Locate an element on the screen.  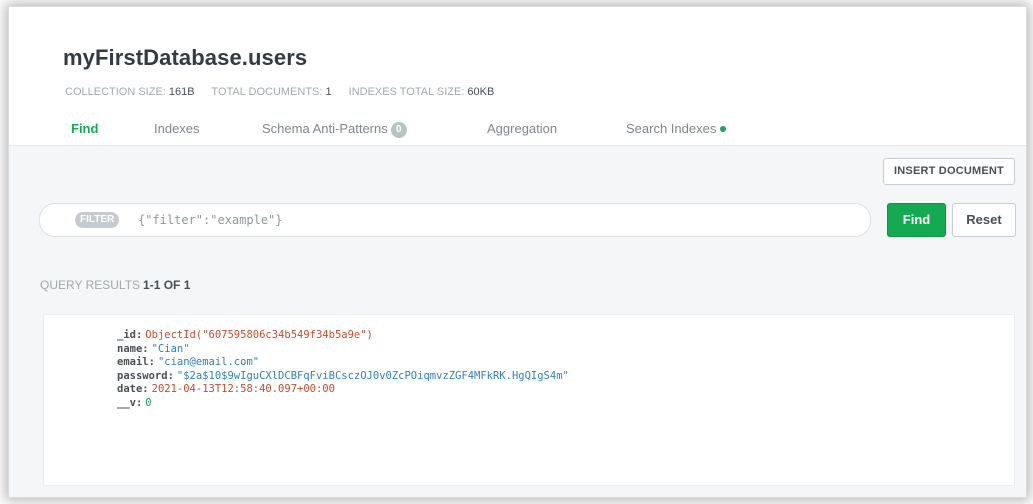
tab-schema-anti-patterns-label: Schema Anti-Patterns is located at coordinates (325, 128).